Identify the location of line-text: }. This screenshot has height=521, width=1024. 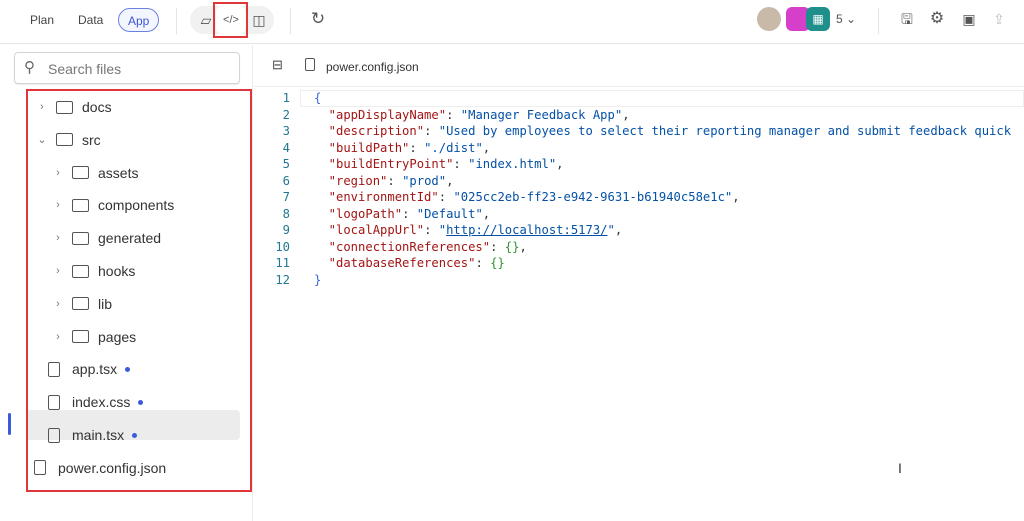
(317, 280).